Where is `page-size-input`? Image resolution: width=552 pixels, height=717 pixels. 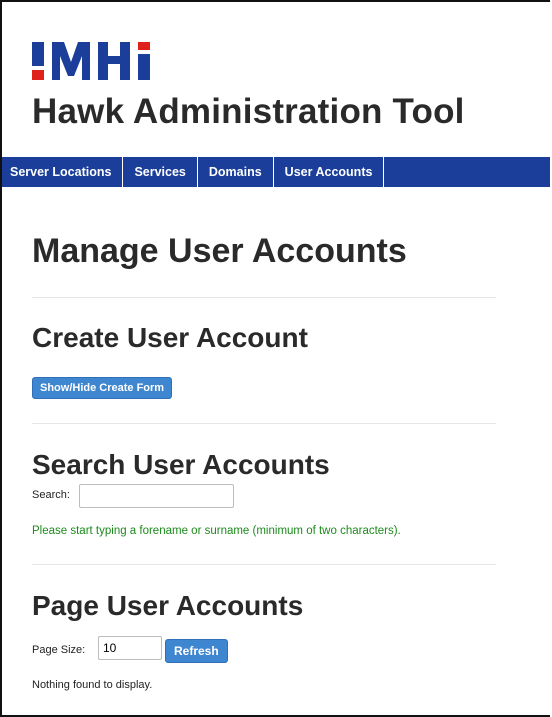 page-size-input is located at coordinates (130, 648).